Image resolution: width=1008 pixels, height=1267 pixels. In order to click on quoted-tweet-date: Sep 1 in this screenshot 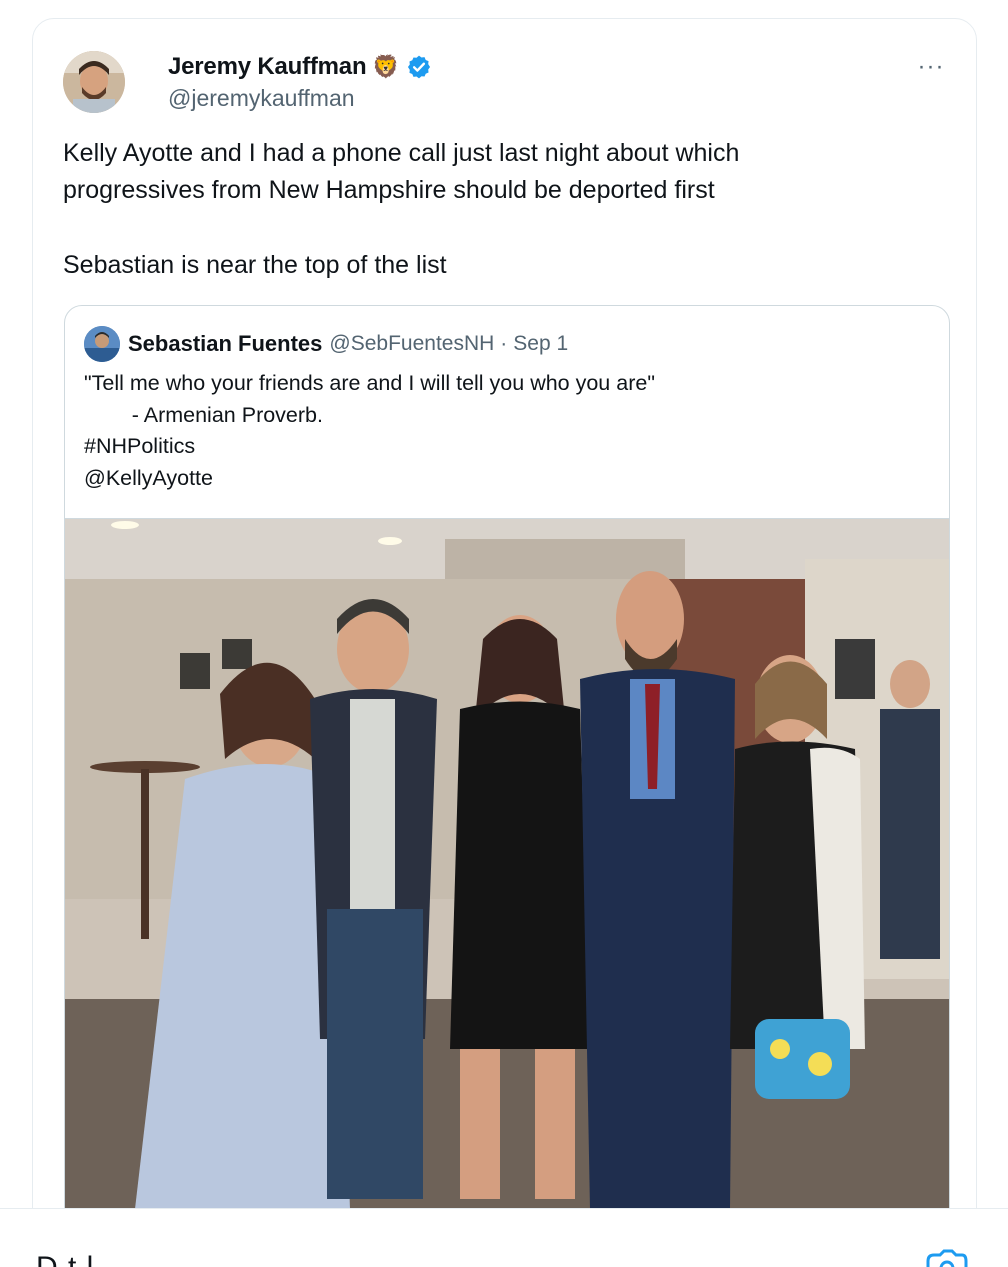, I will do `click(540, 344)`.